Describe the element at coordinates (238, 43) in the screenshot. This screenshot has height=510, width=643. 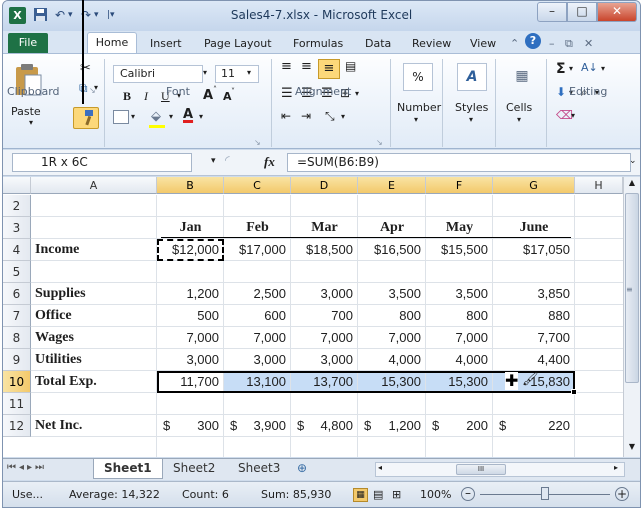
I see `tab-page-layout: Page Layout` at that location.